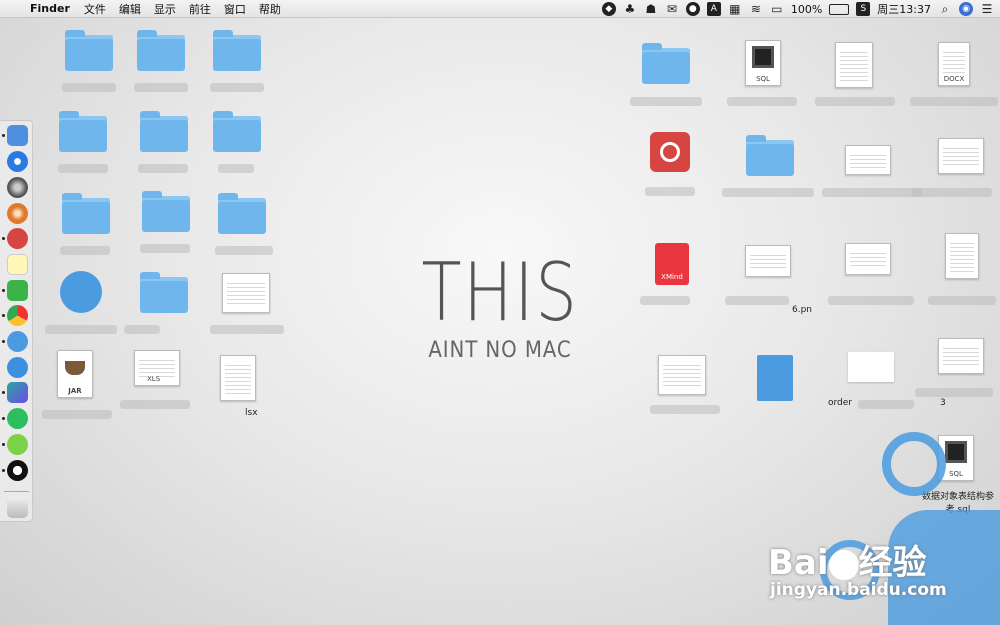 The height and width of the screenshot is (625, 1000). What do you see at coordinates (763, 63) in the screenshot?
I see `sql-file-icon: SQL` at bounding box center [763, 63].